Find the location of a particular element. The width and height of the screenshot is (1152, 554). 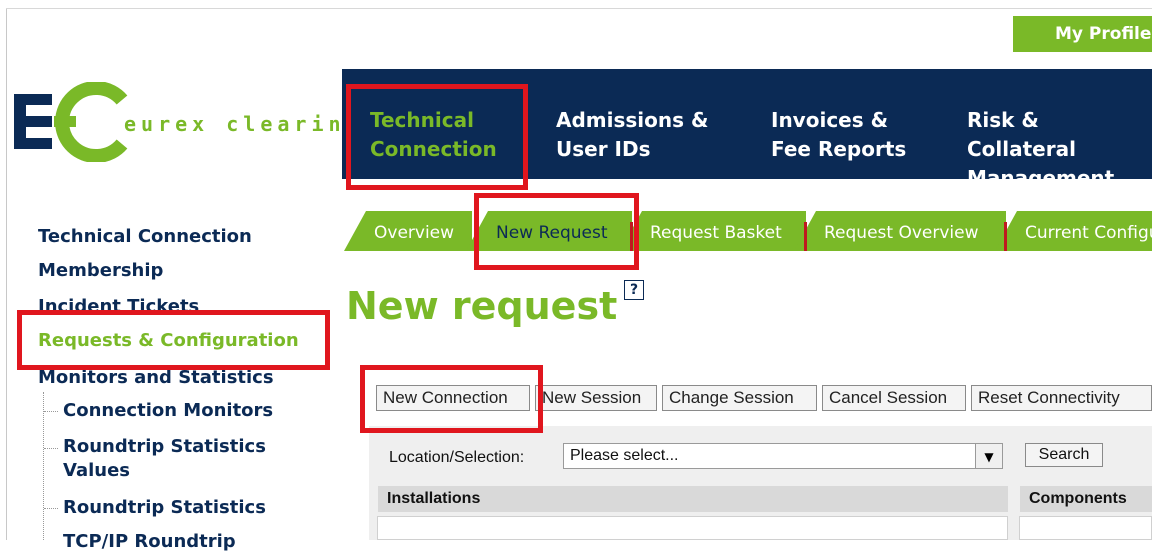

topnav-technical-connection: Technical Connection is located at coordinates (433, 135).